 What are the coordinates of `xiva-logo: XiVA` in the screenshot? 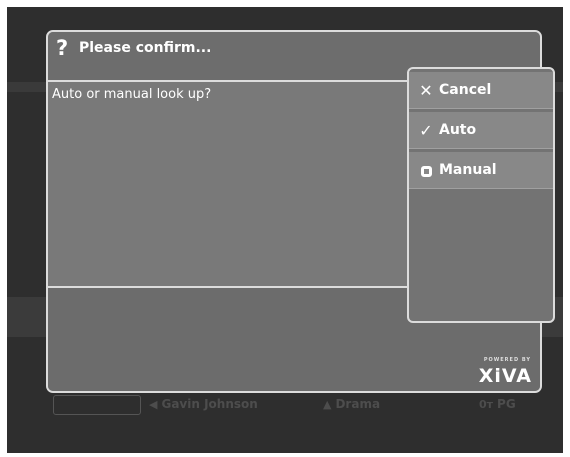 It's located at (505, 376).